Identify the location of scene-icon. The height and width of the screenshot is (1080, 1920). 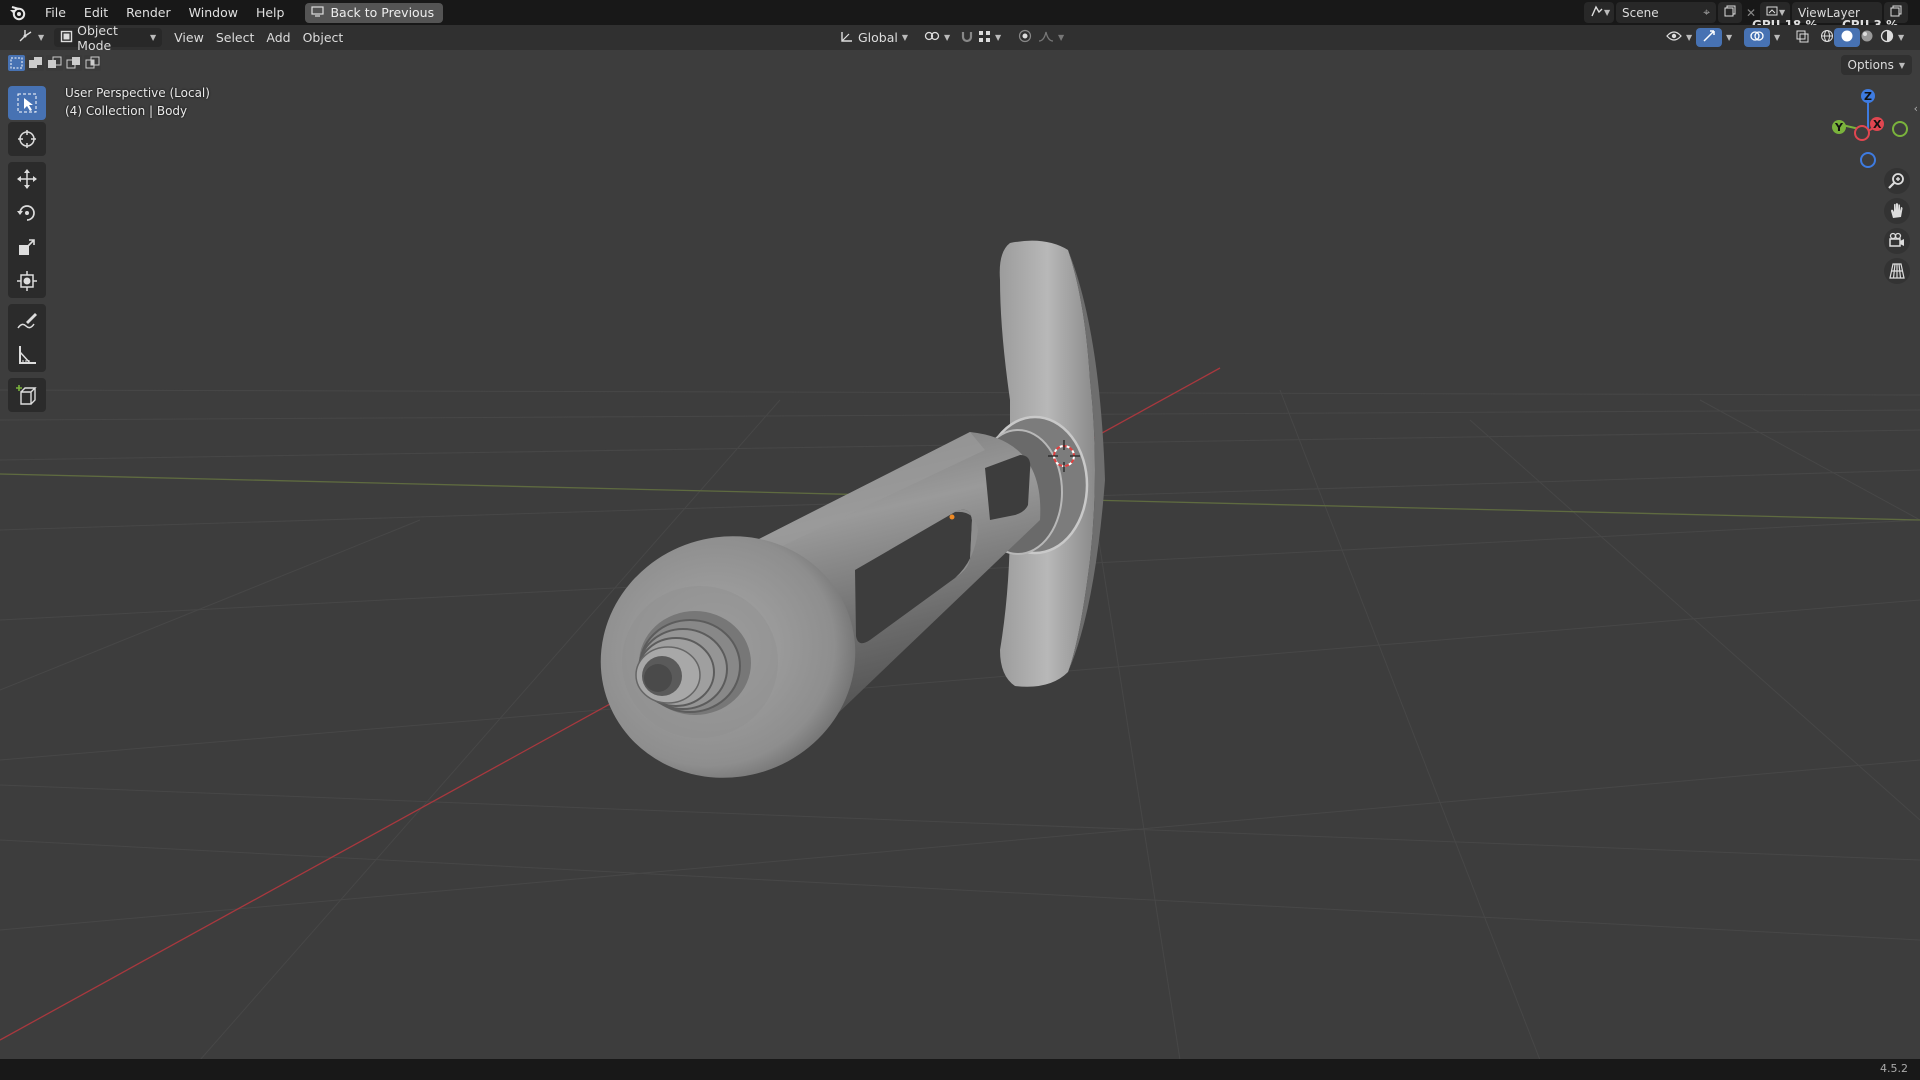
(1597, 12).